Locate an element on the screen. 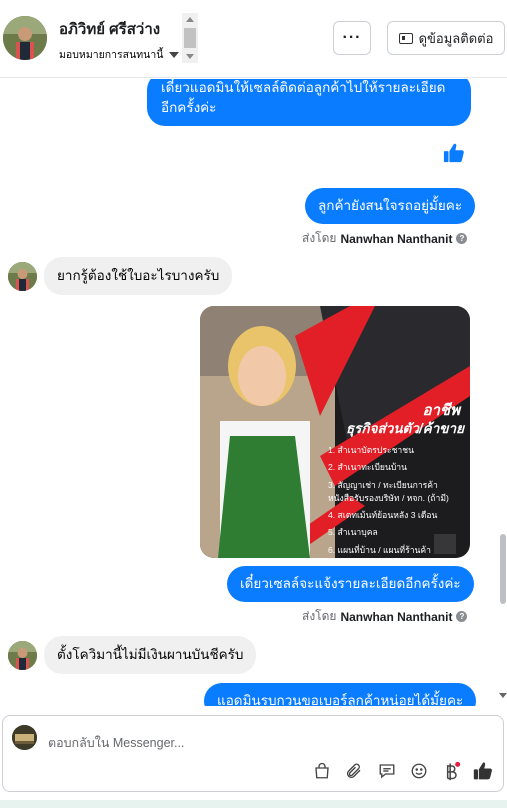  view-contact-label: ดูข้อมูลติดต่อ is located at coordinates (456, 38).